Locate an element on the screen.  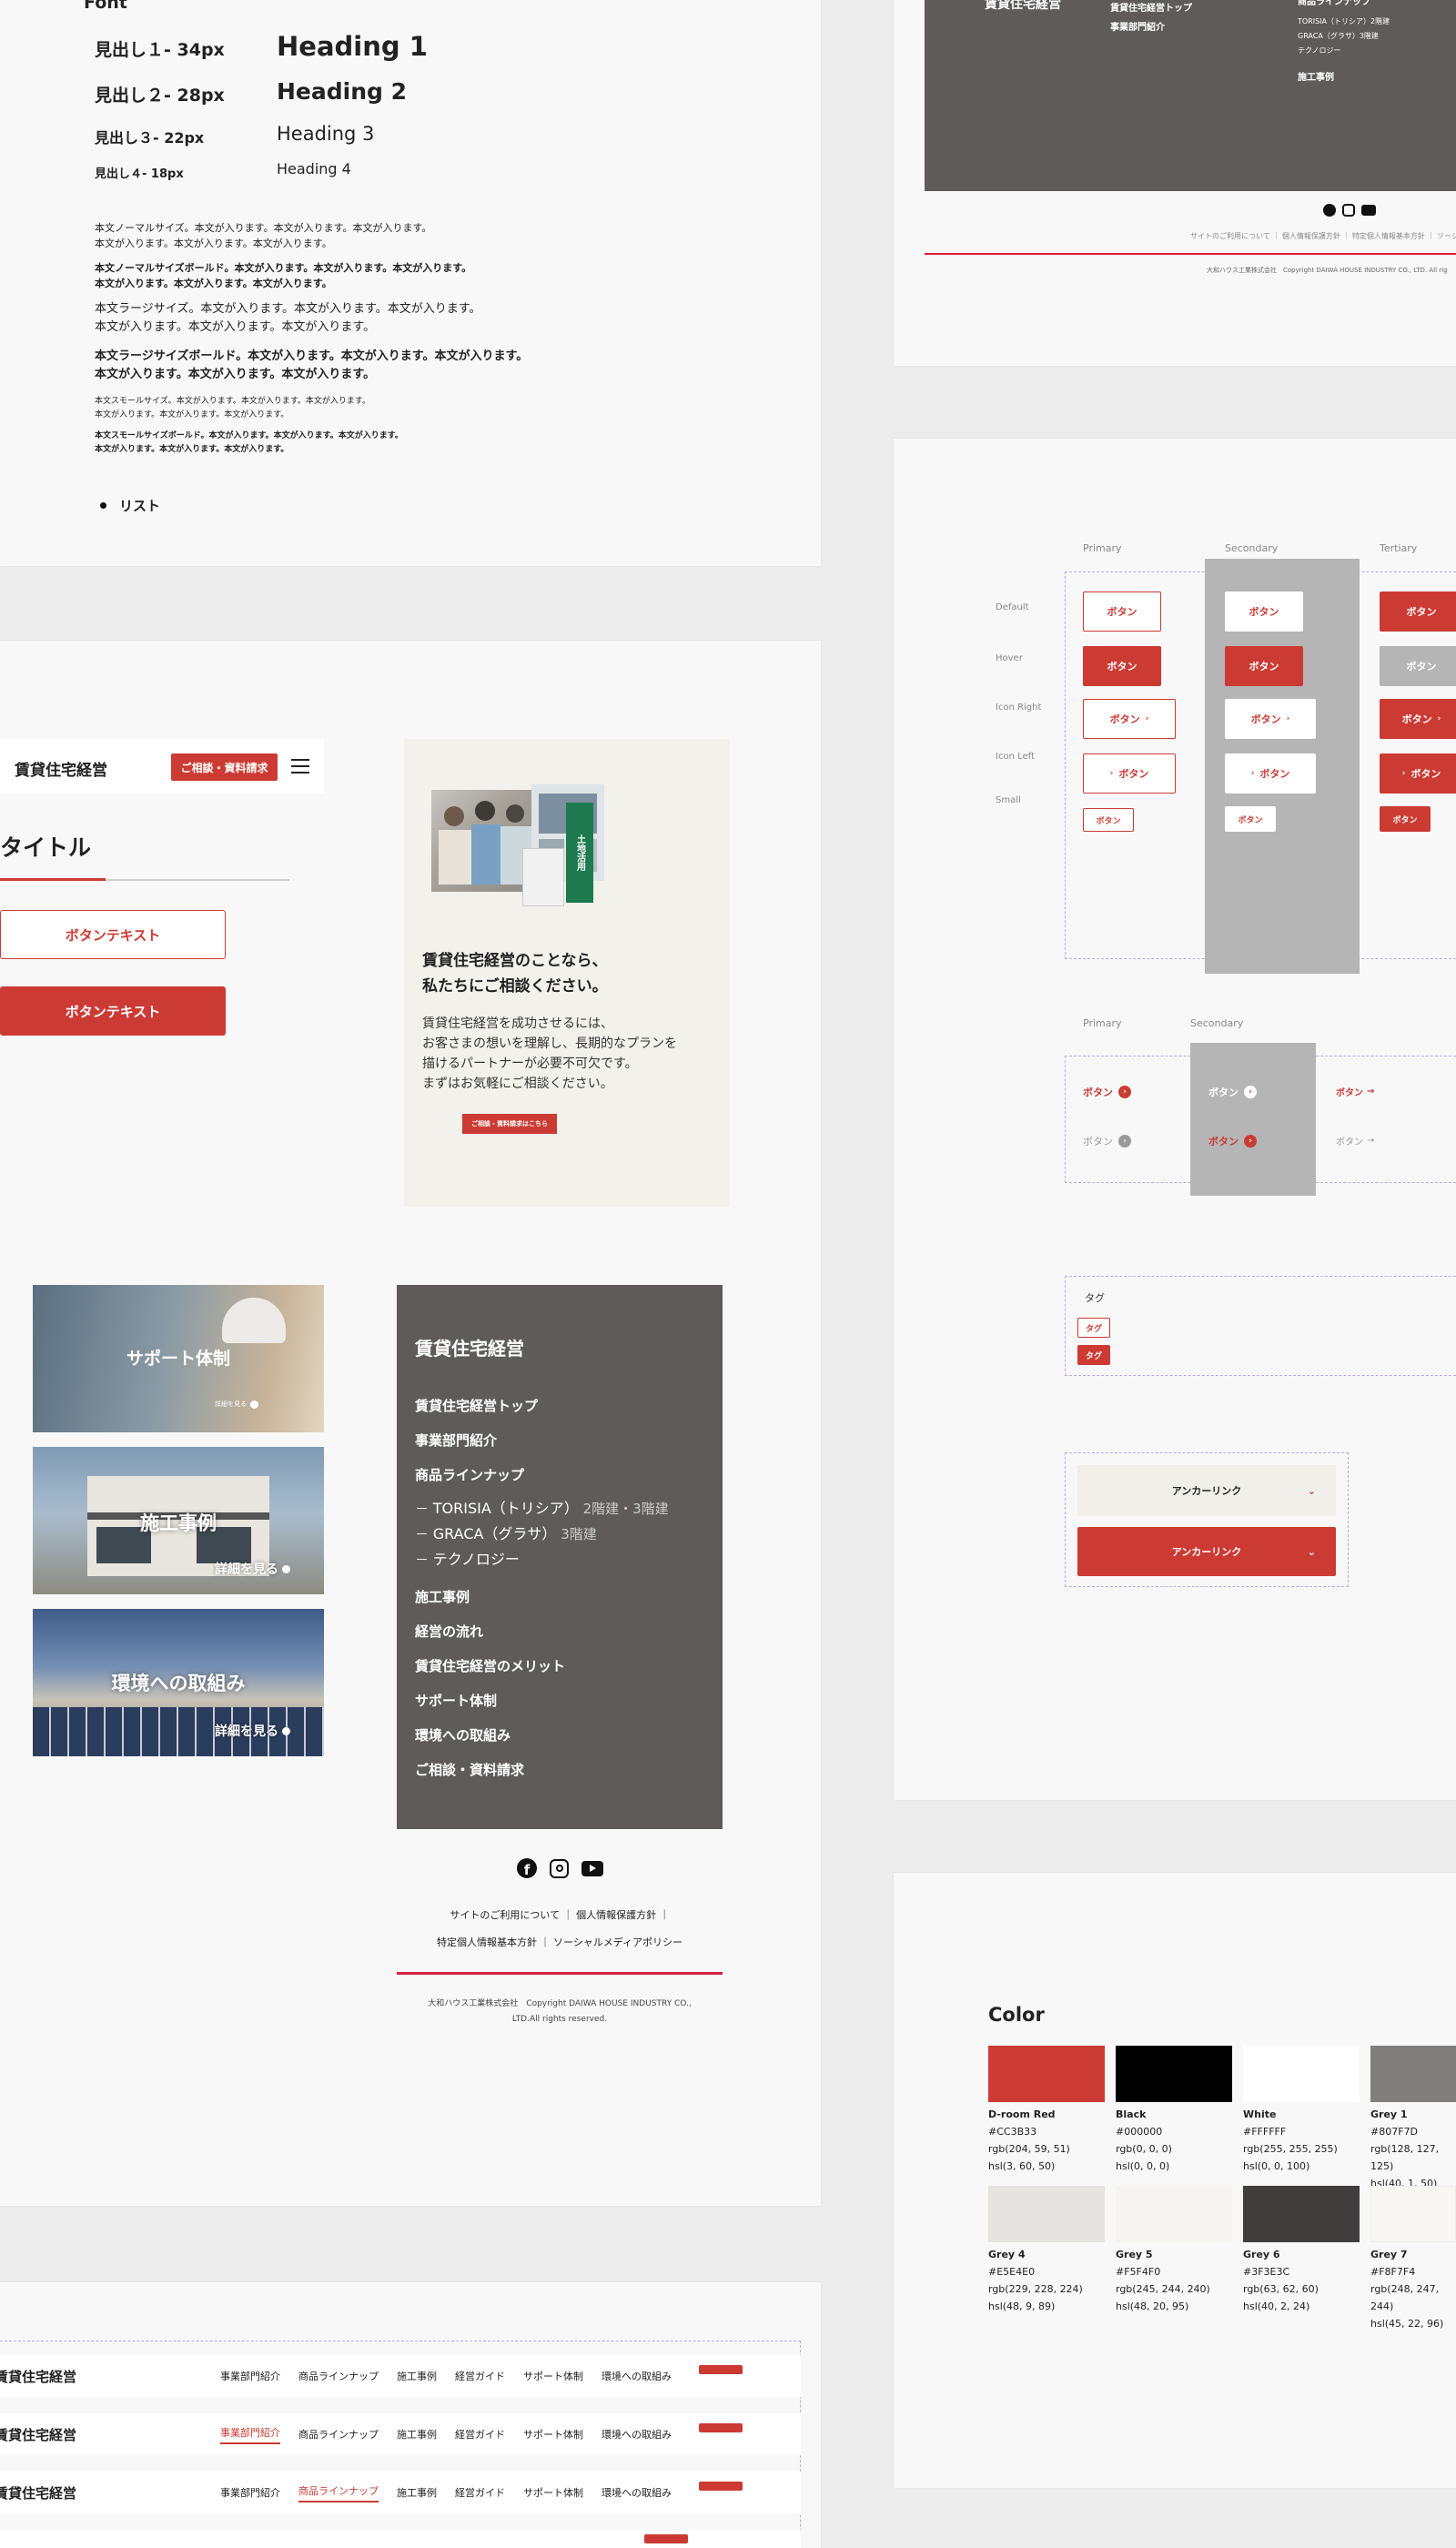
nav-item-active: 事業部門紹介 is located at coordinates (250, 2434).